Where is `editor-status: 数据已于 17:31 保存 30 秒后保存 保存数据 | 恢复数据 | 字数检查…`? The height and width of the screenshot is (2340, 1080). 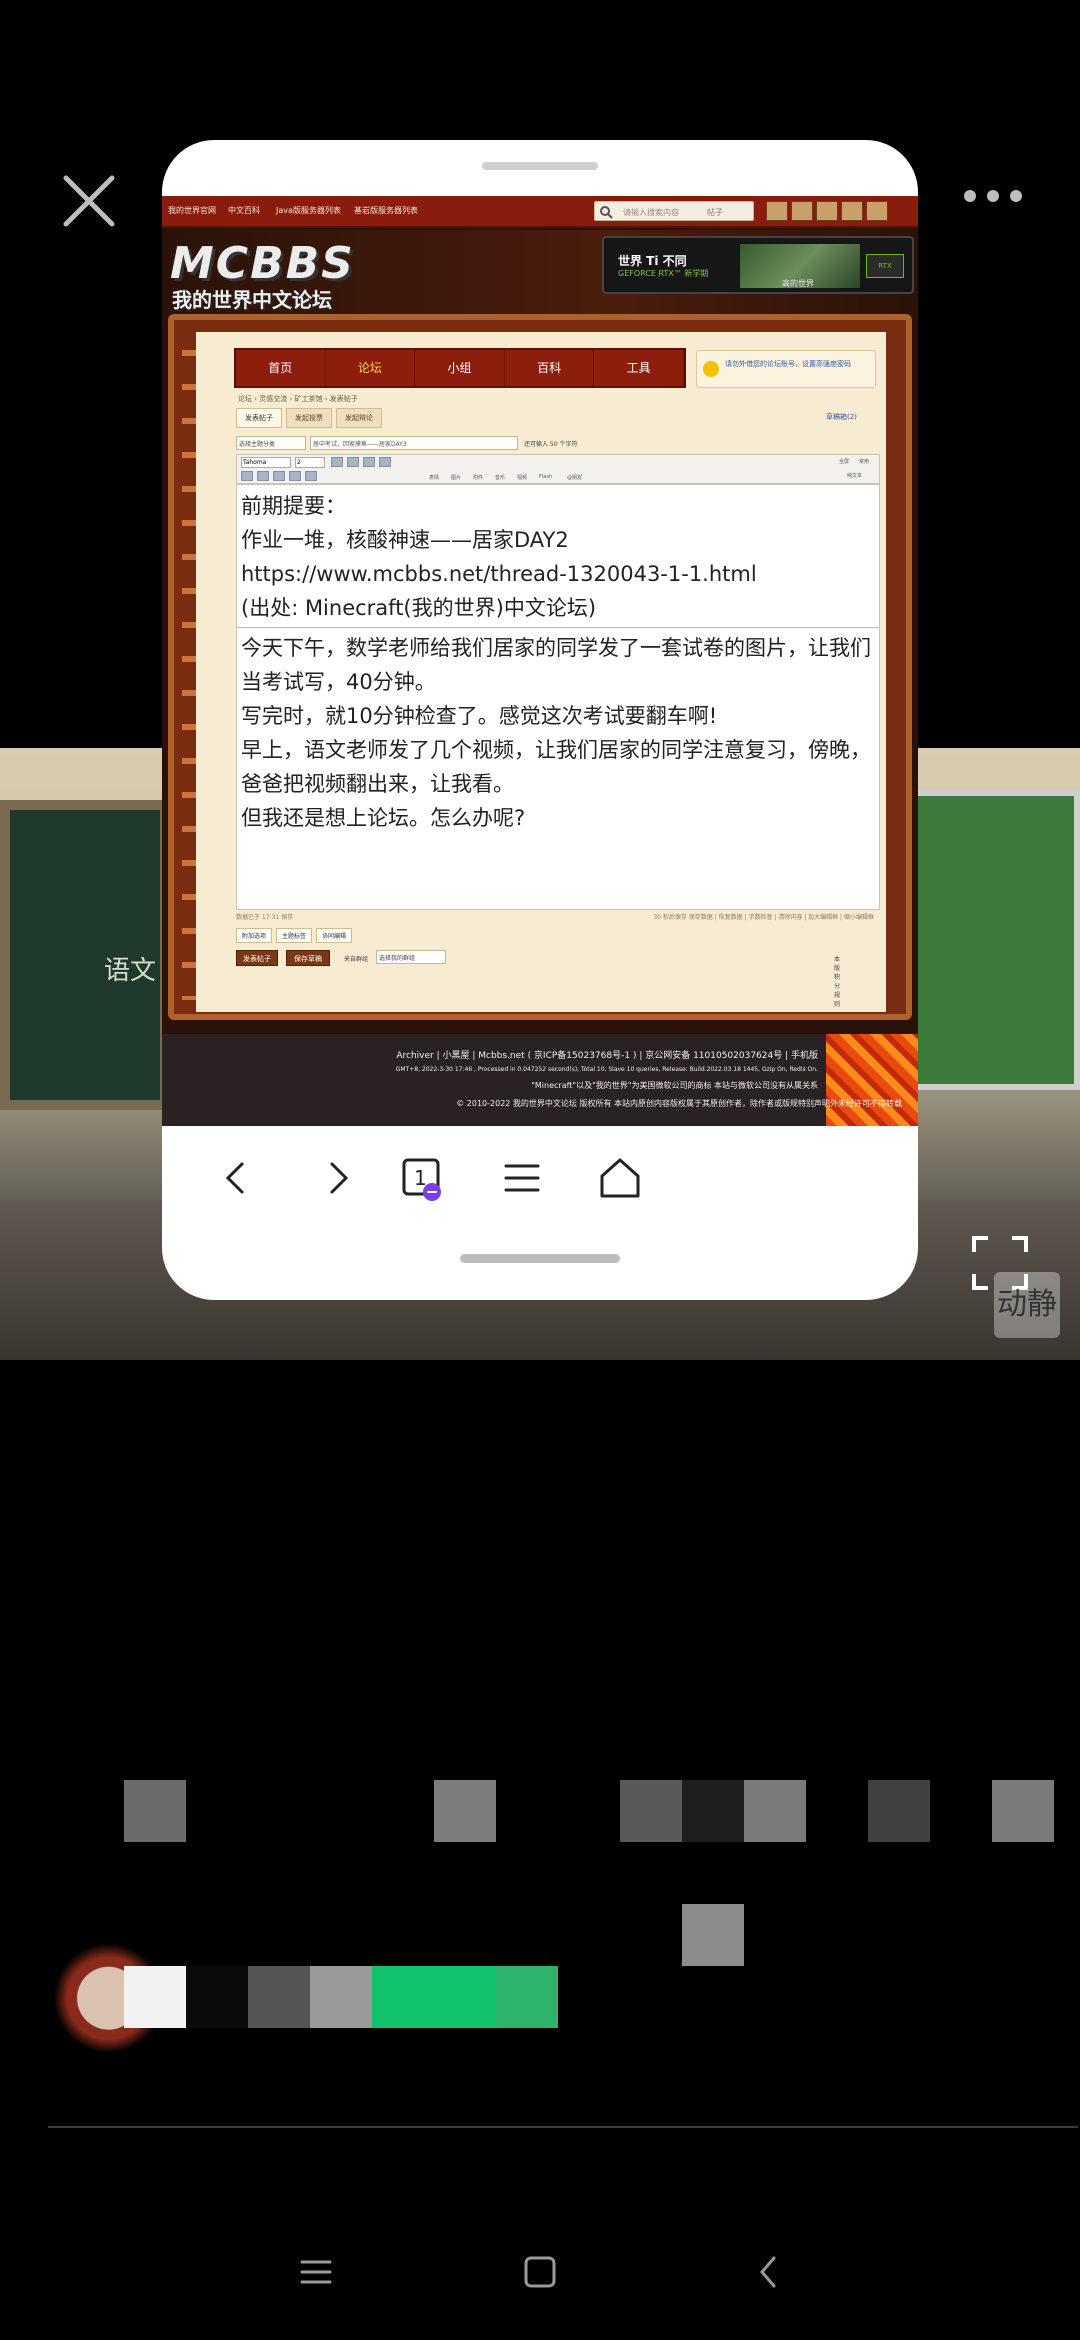 editor-status: 数据已于 17:31 保存 30 秒后保存 保存数据 | 恢复数据 | 字数检查… is located at coordinates (558, 918).